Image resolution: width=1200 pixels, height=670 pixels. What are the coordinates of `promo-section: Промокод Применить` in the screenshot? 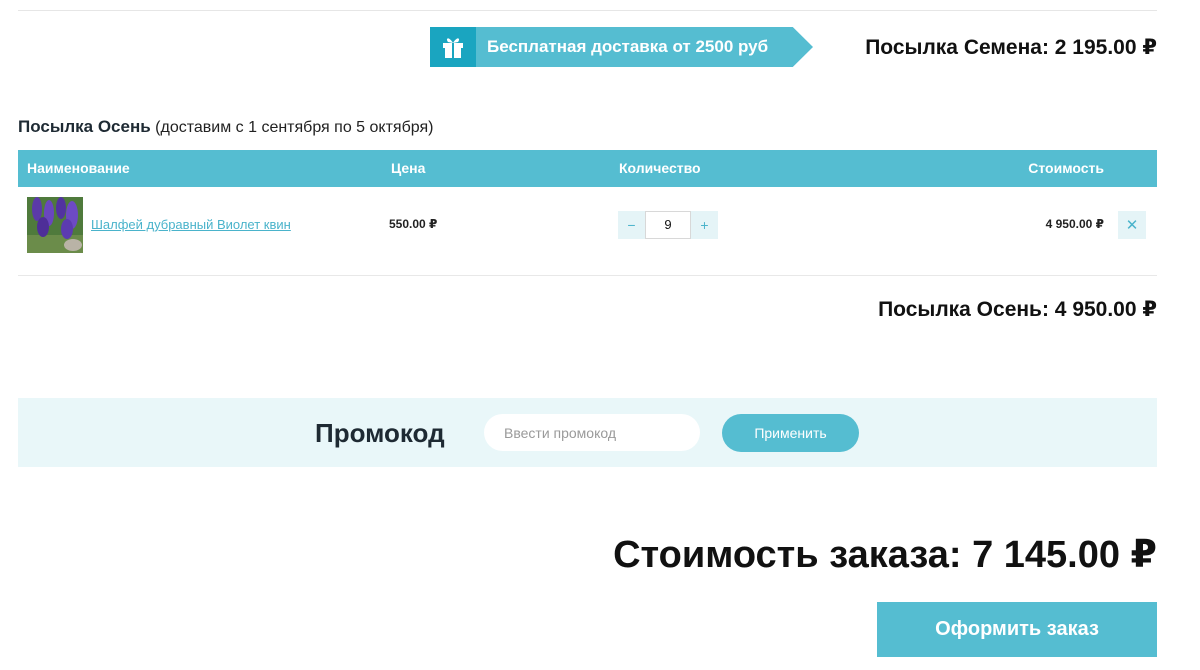 It's located at (587, 432).